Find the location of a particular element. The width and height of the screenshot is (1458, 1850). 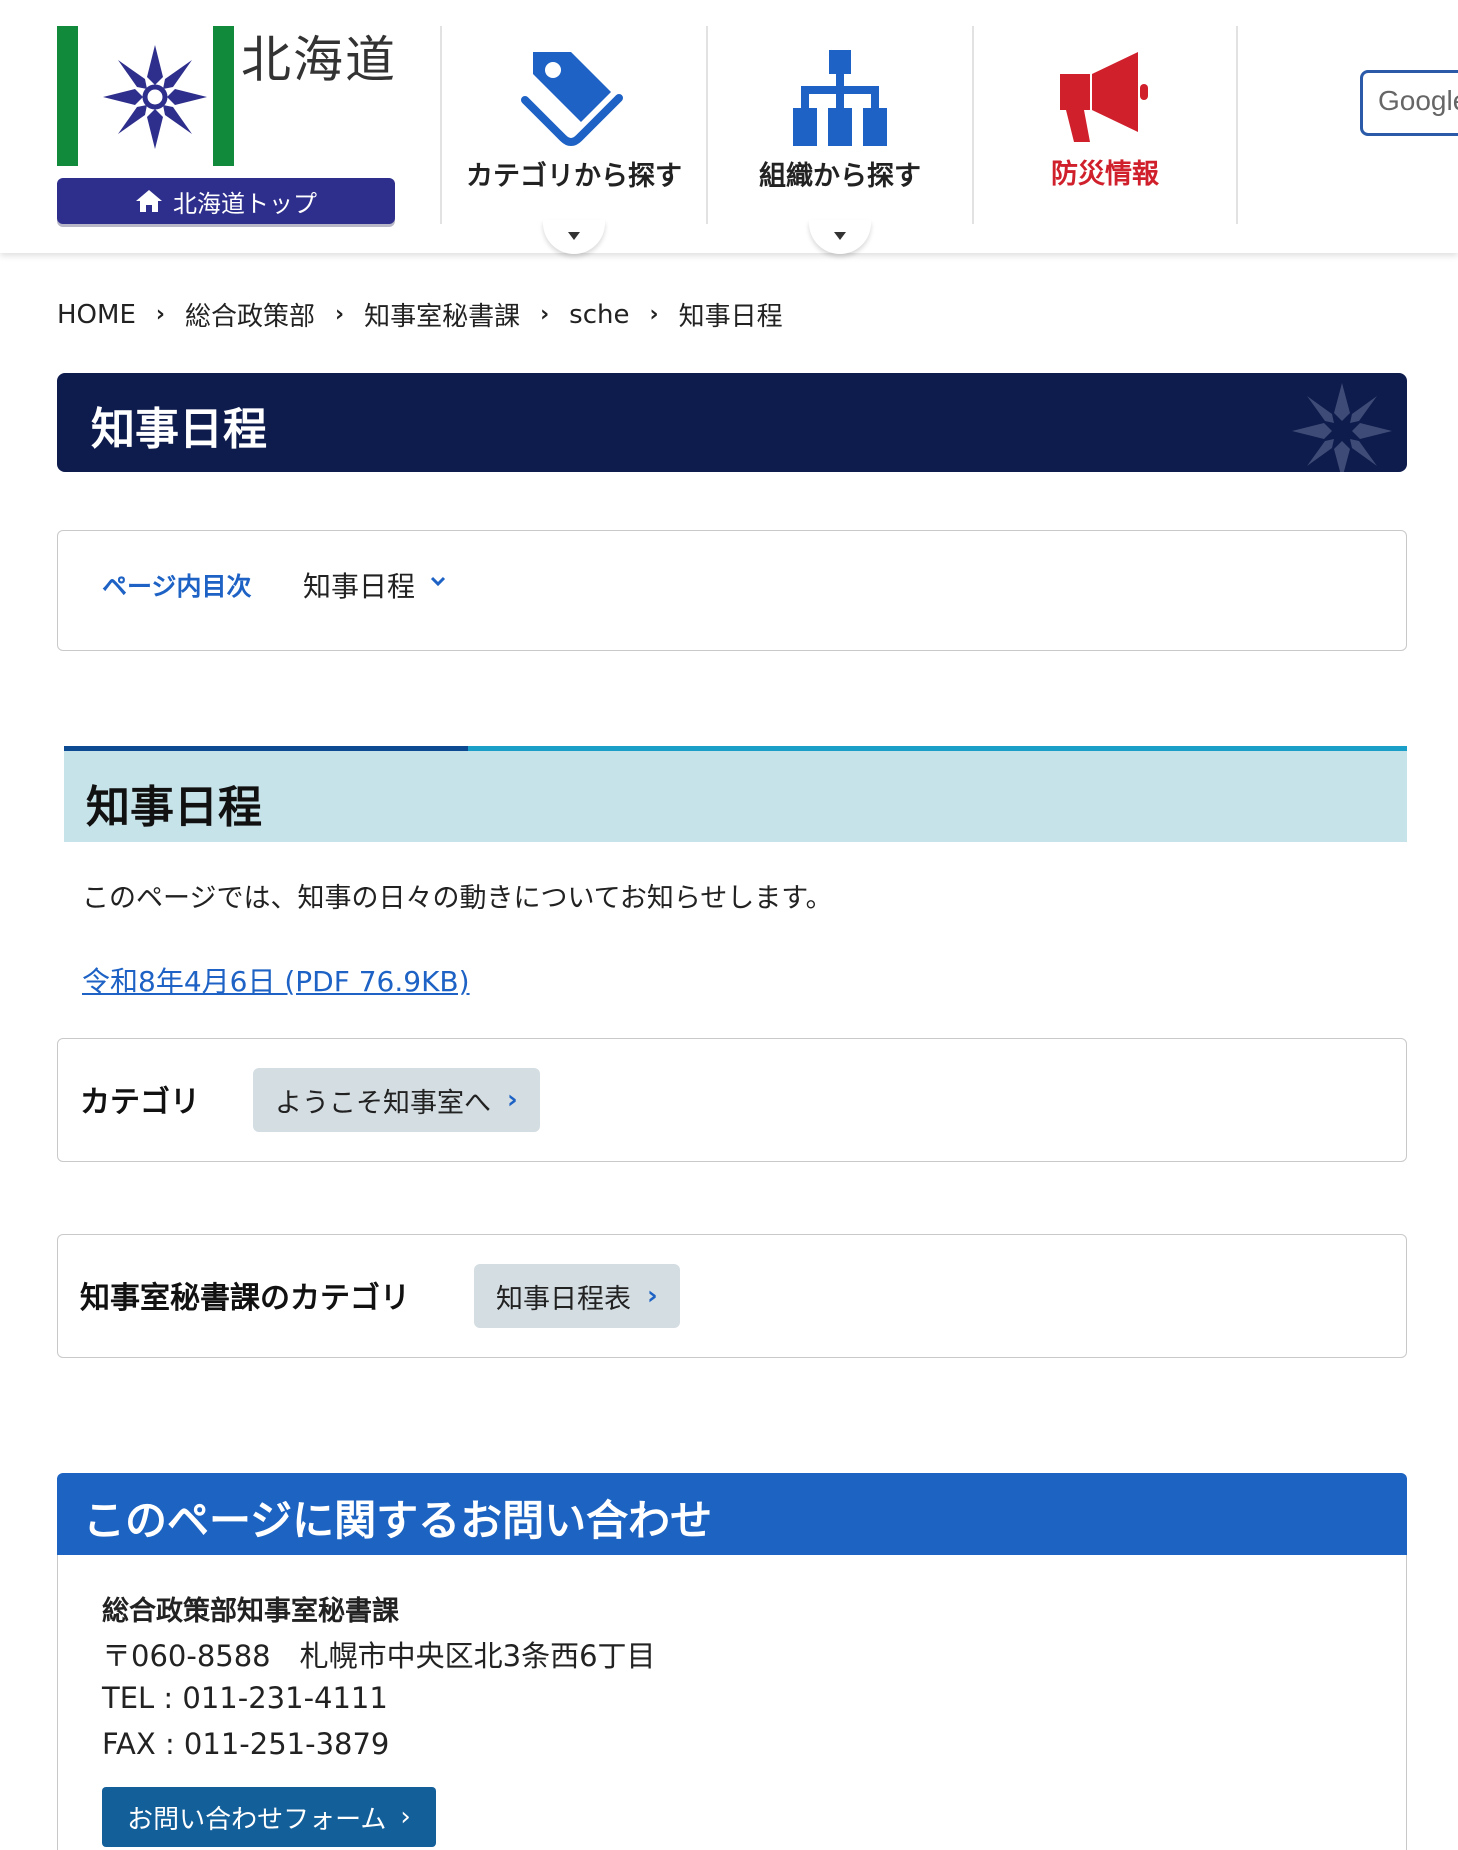

dept-category-chip-schedule: 知事日程表 › is located at coordinates (577, 1296).